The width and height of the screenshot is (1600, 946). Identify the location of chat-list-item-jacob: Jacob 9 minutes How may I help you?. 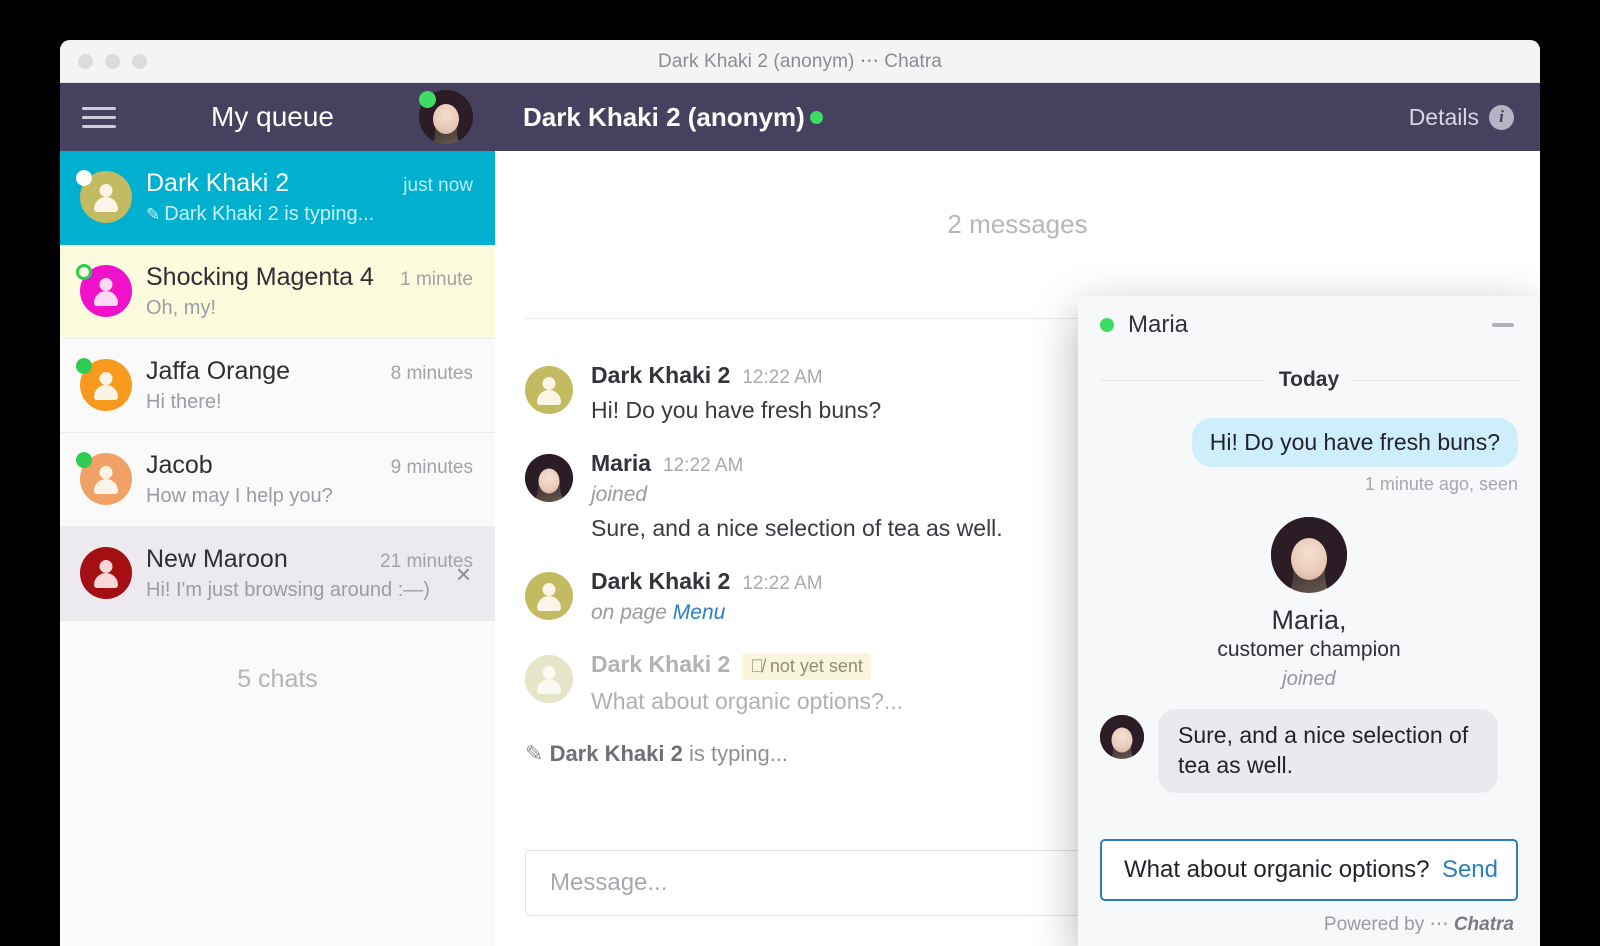
(277, 480).